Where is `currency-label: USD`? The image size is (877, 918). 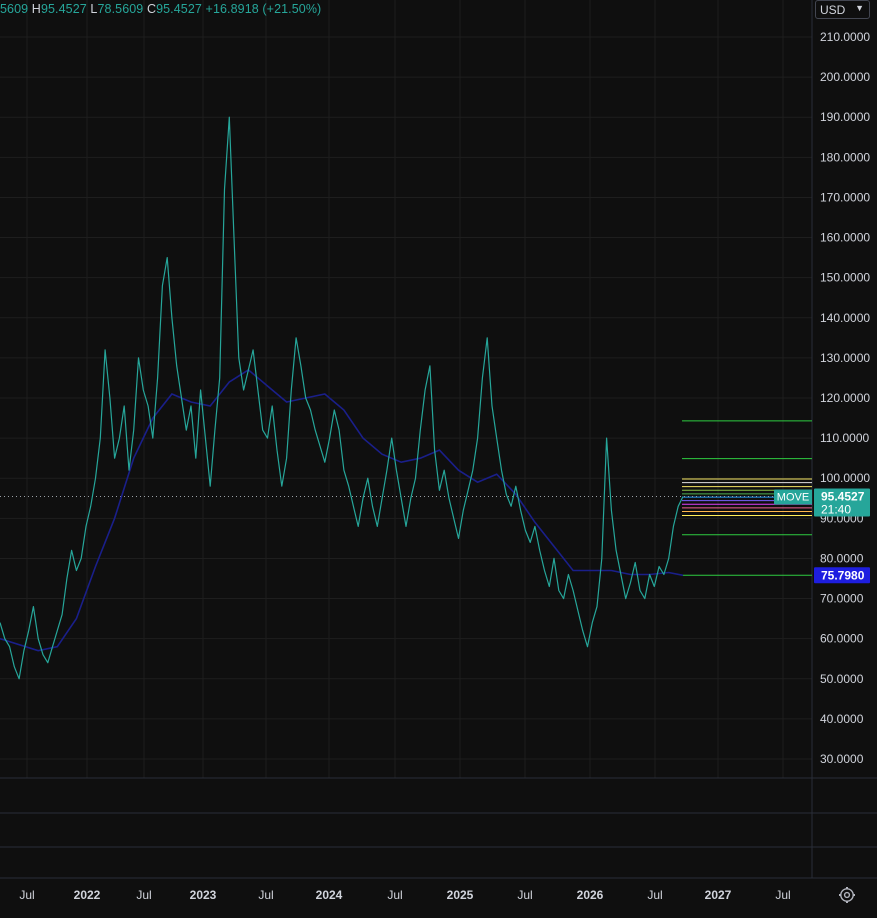 currency-label: USD is located at coordinates (833, 10).